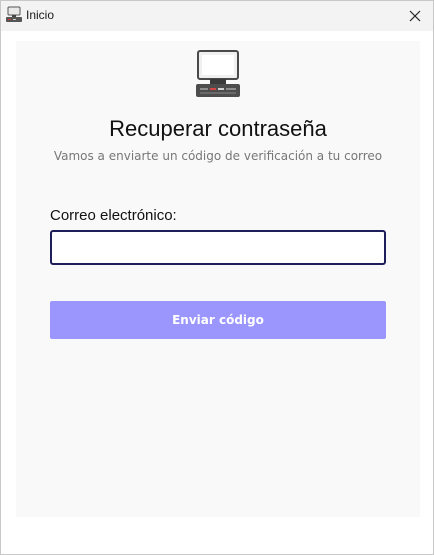  I want to click on send-code-button: Enviar código, so click(218, 320).